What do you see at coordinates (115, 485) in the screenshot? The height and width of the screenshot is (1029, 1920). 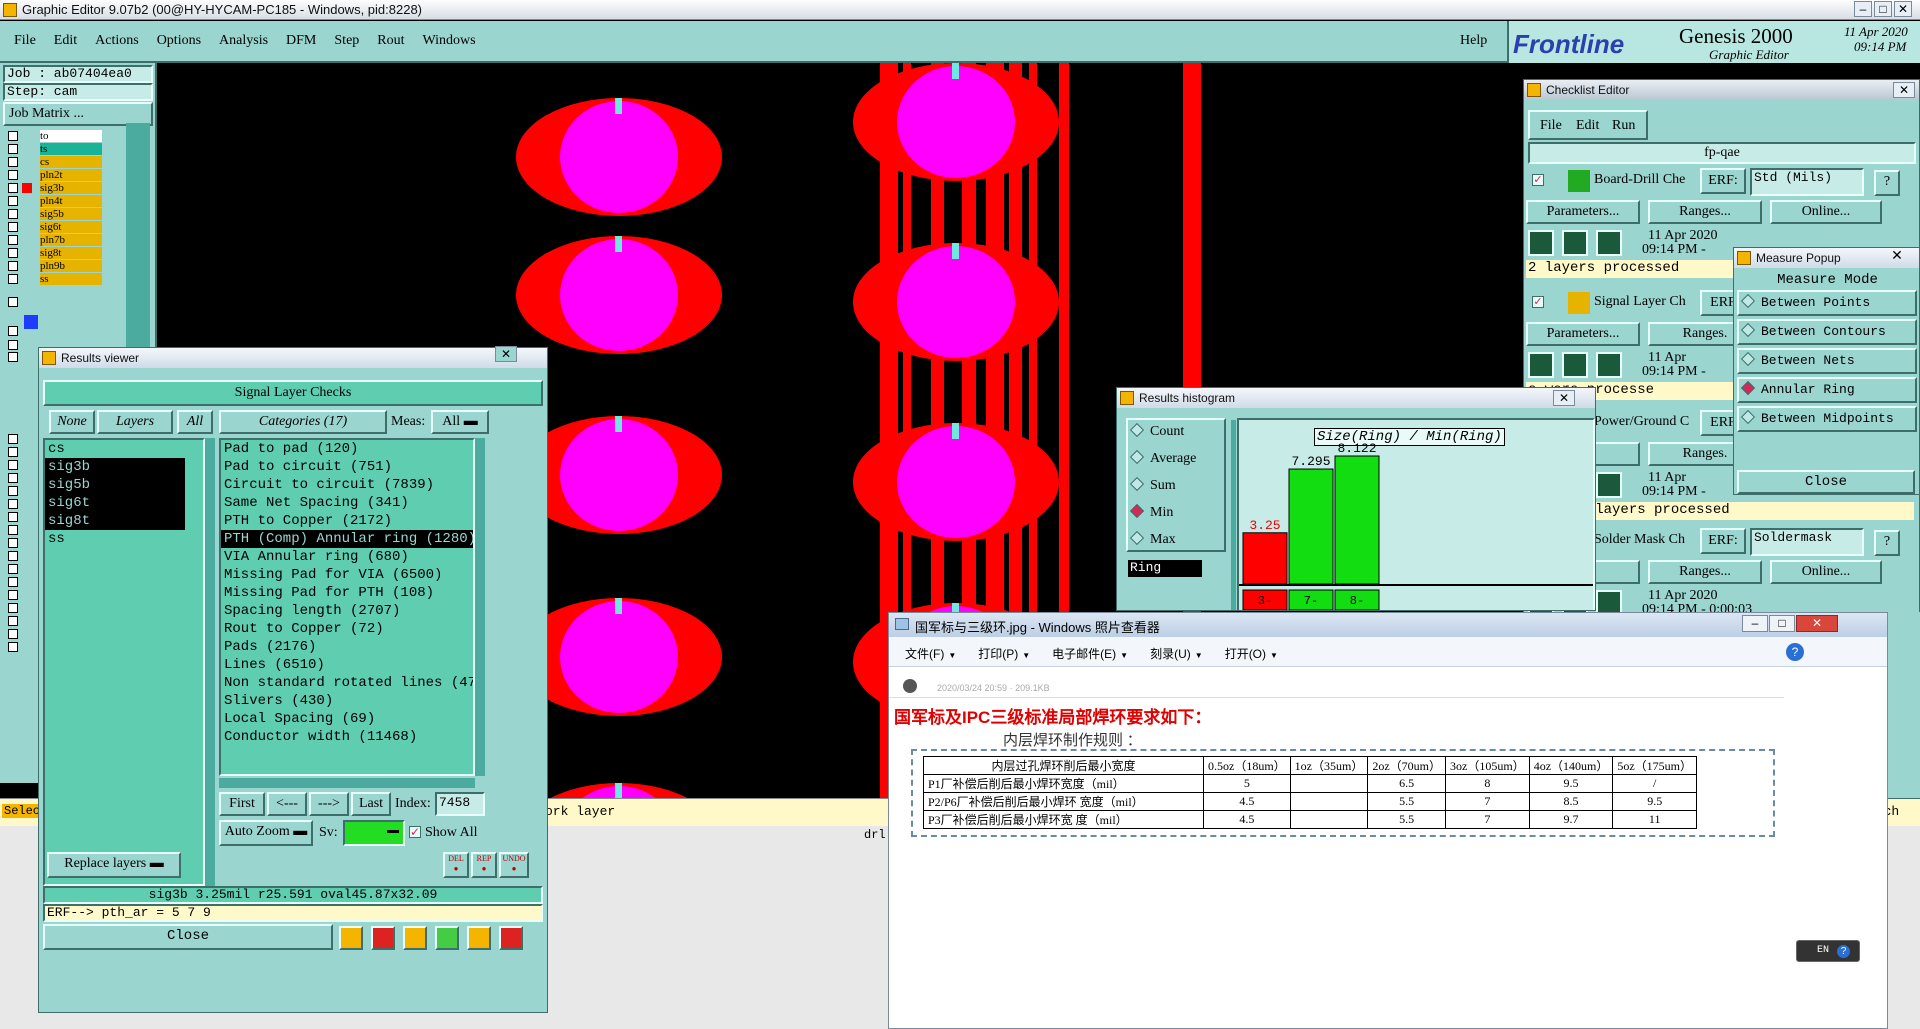 I see `rv-layer-item: sig5b` at bounding box center [115, 485].